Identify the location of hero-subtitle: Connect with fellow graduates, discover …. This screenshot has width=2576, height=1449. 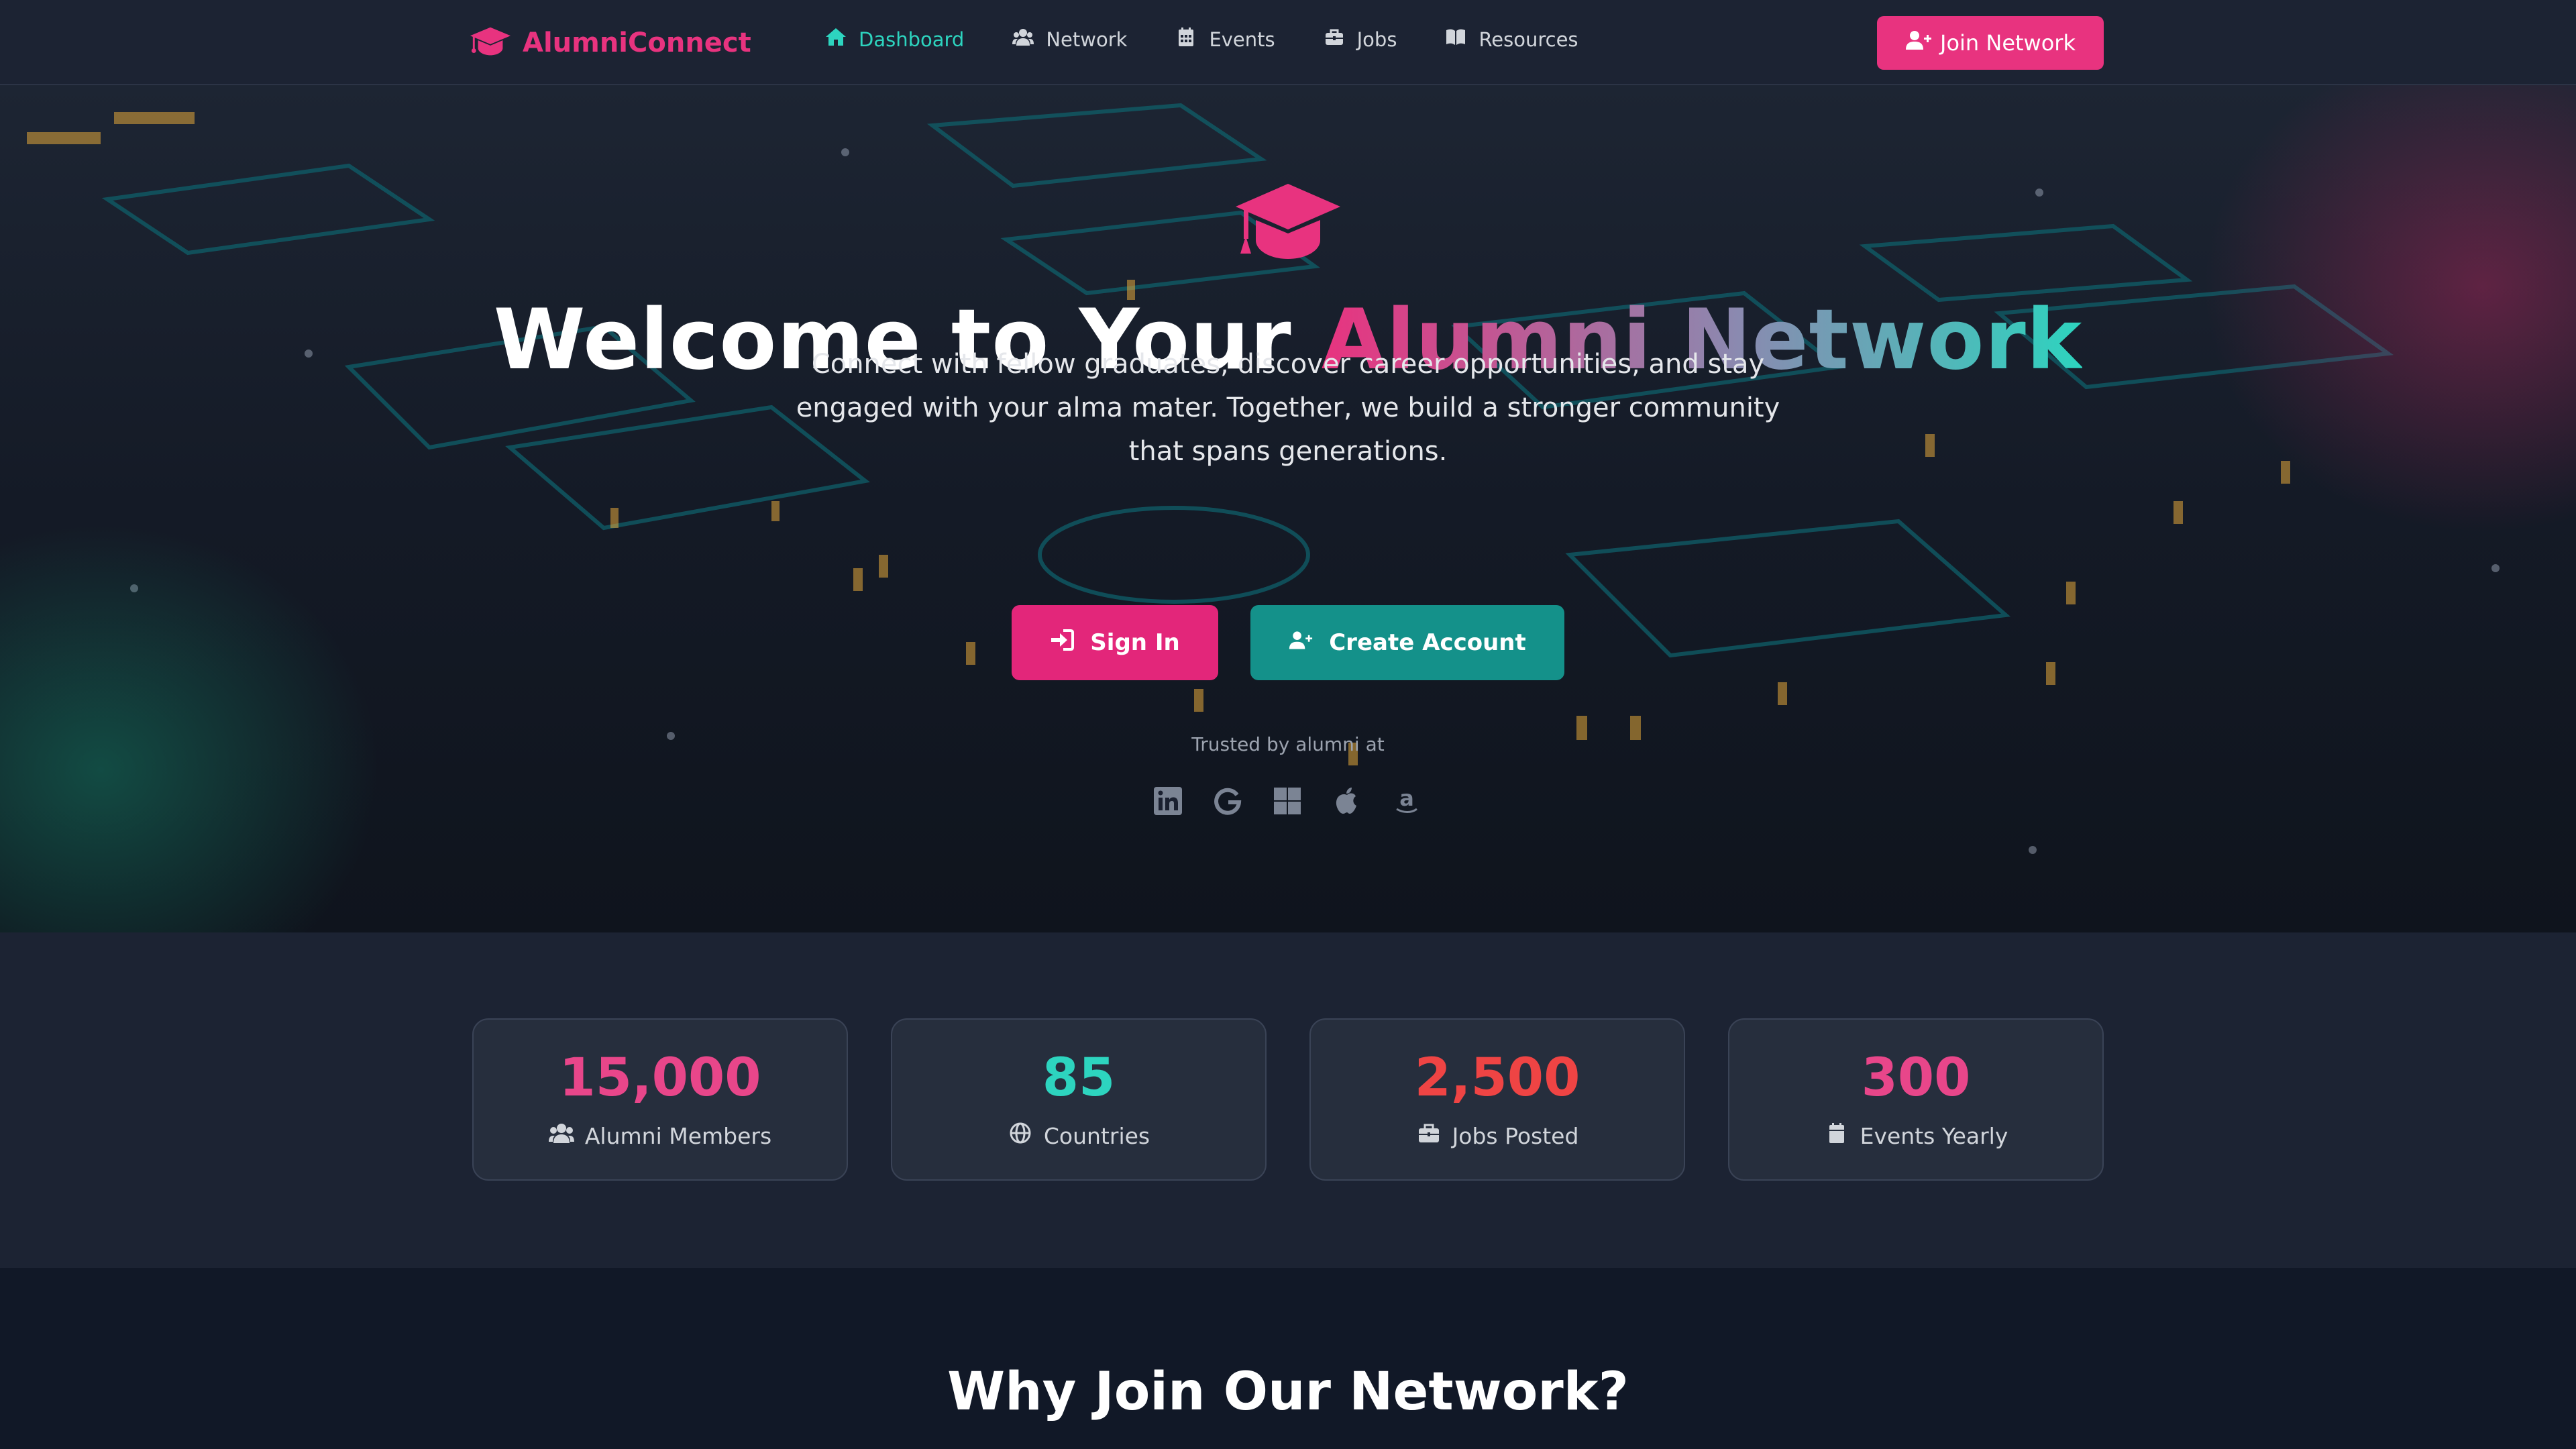
(1288, 408).